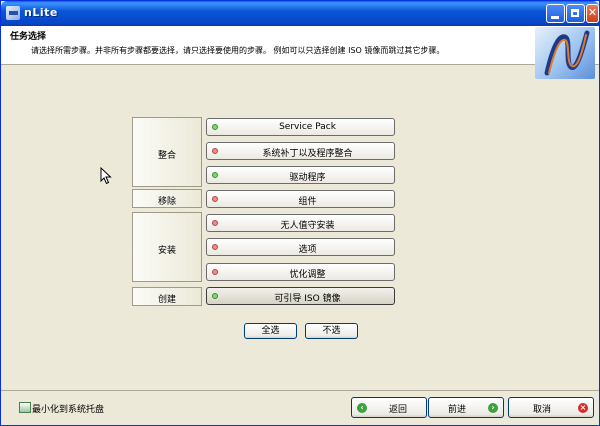 This screenshot has width=600, height=426. What do you see at coordinates (555, 17) in the screenshot?
I see `minimize-icon` at bounding box center [555, 17].